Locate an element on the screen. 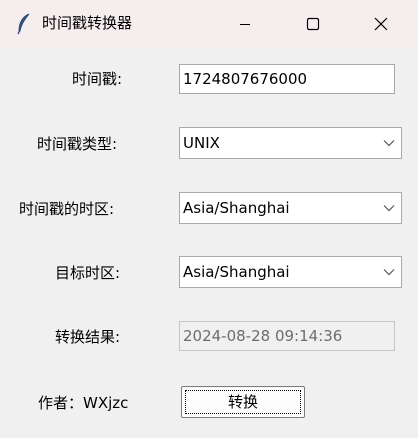 This screenshot has height=438, width=418. close-button is located at coordinates (381, 23).